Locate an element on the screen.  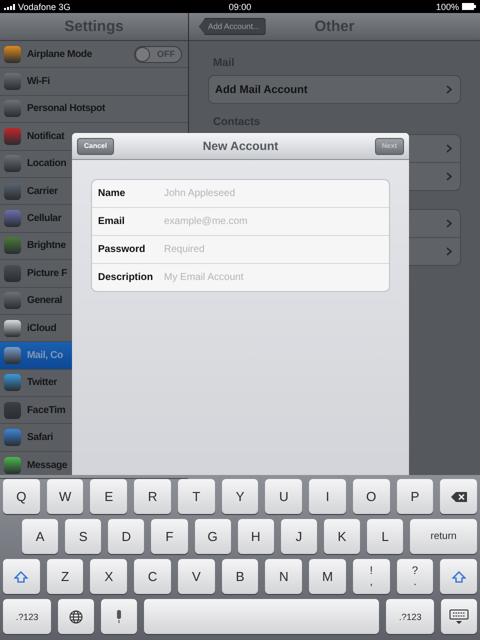
key: C is located at coordinates (152, 576).